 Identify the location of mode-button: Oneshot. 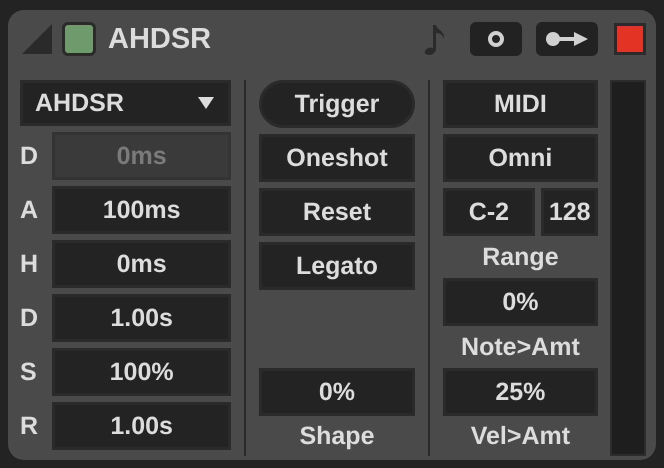
(337, 158).